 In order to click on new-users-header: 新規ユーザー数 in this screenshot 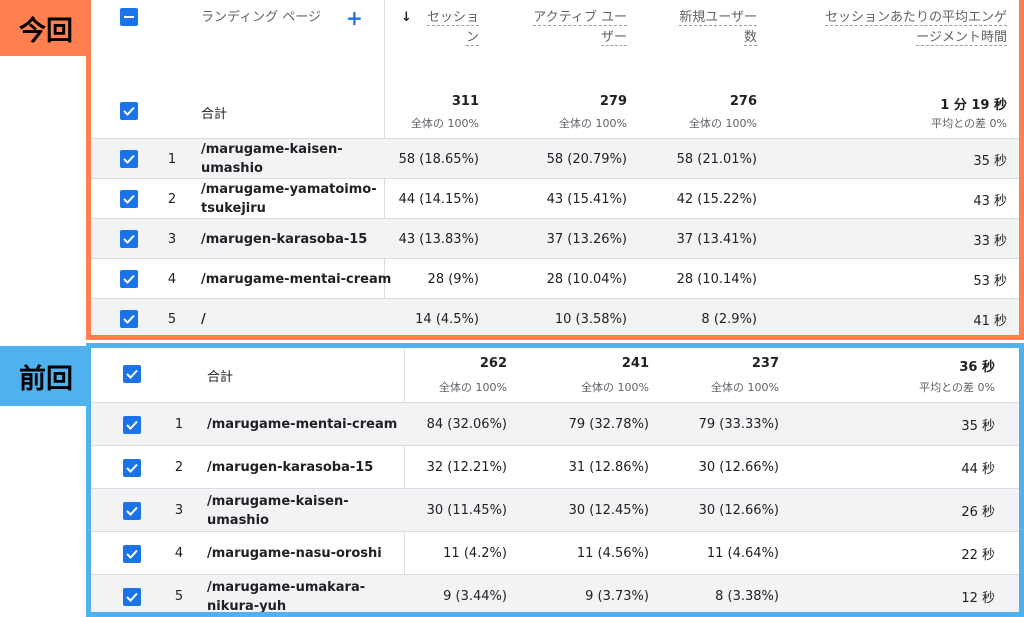, I will do `click(718, 28)`.